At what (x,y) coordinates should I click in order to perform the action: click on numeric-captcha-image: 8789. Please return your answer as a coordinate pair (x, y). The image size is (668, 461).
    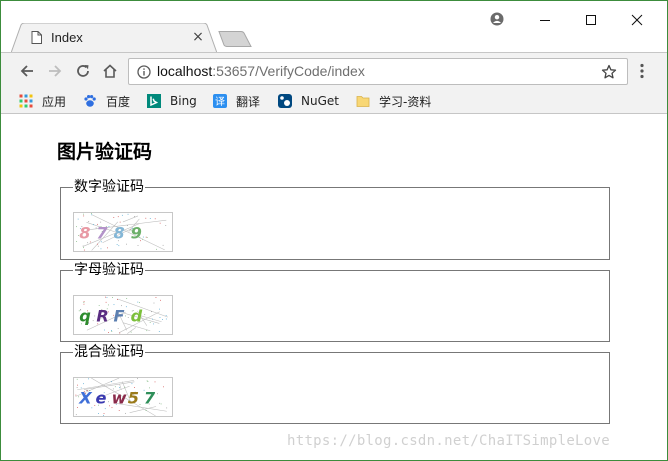
    Looking at the image, I should click on (123, 232).